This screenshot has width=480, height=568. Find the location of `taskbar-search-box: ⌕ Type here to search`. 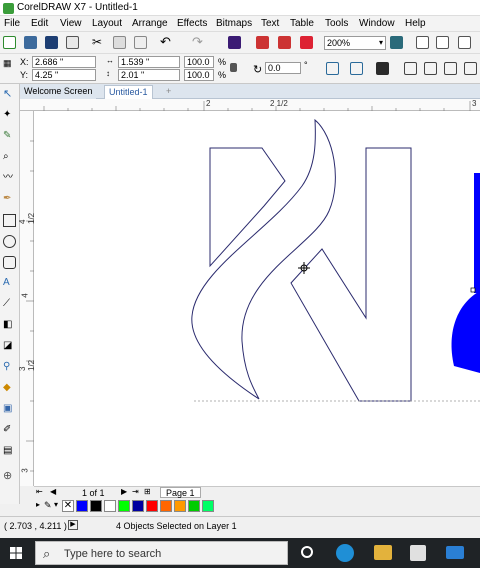

taskbar-search-box: ⌕ Type here to search is located at coordinates (161, 553).